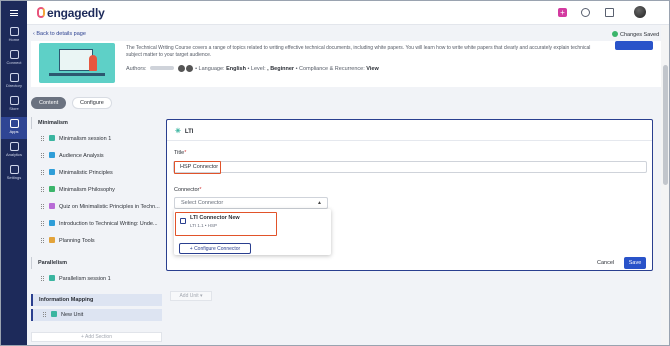  What do you see at coordinates (282, 69) in the screenshot?
I see `level-value: Beginner` at bounding box center [282, 69].